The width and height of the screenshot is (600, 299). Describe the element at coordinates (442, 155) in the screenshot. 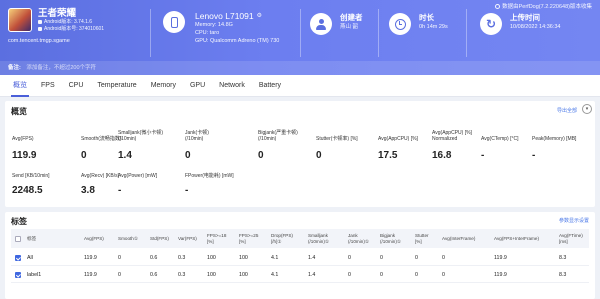

I see `metric-value: 16.8` at that location.